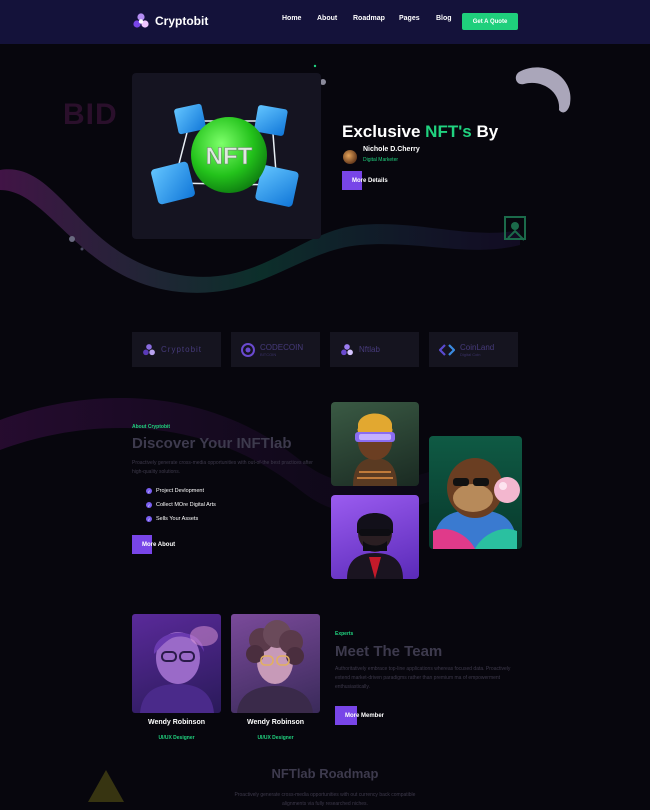 This screenshot has height=810, width=650. What do you see at coordinates (335, 18) in the screenshot?
I see `nav-about: About` at bounding box center [335, 18].